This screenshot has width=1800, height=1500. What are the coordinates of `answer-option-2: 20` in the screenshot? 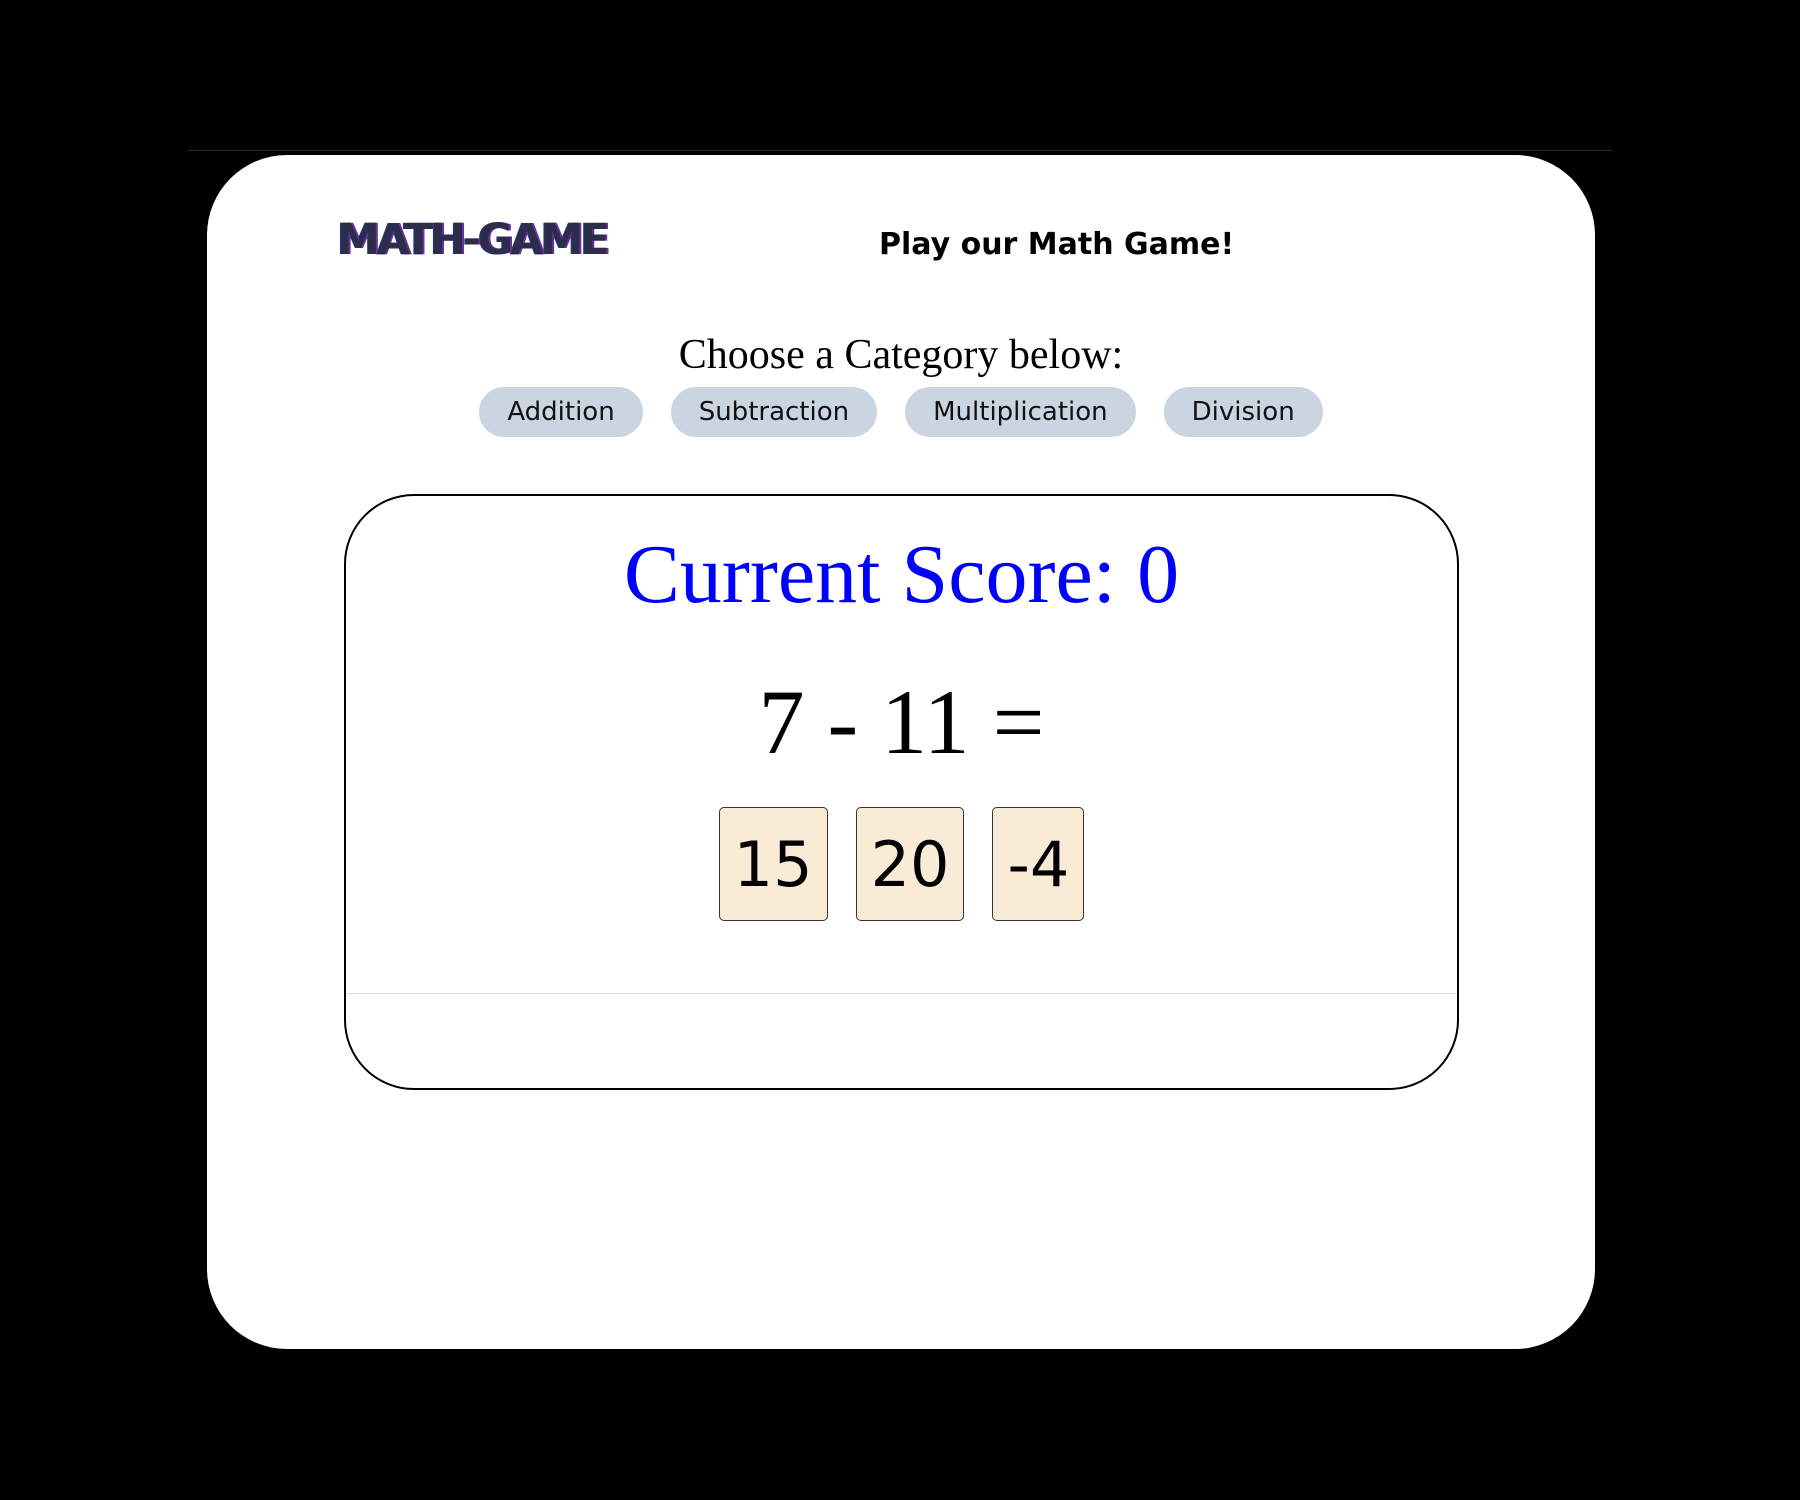 It's located at (910, 864).